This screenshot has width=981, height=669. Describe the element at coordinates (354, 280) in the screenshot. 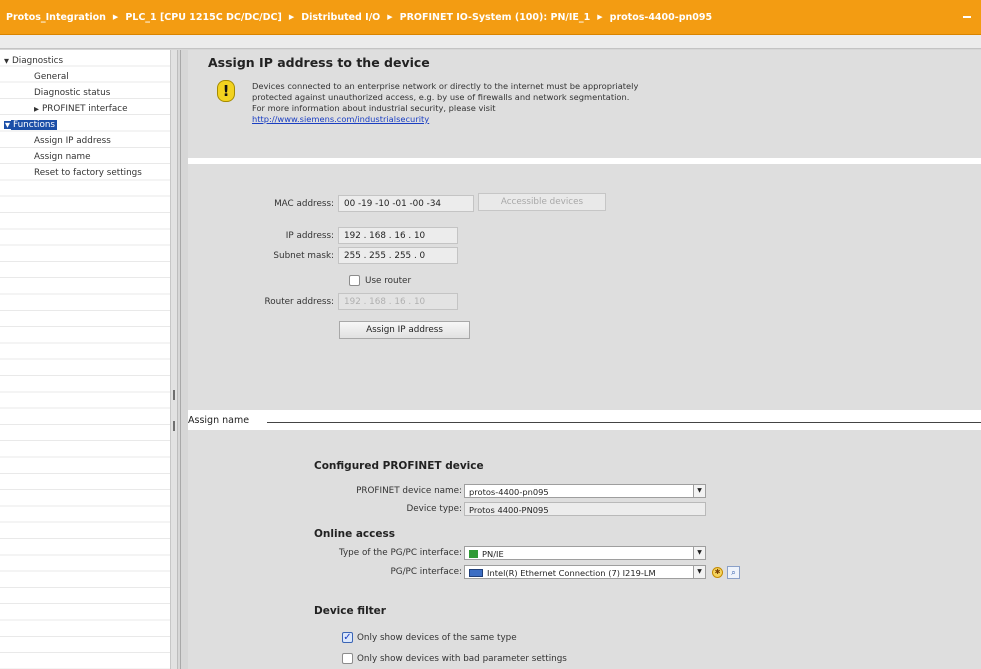

I see `use-router-checkbox` at that location.